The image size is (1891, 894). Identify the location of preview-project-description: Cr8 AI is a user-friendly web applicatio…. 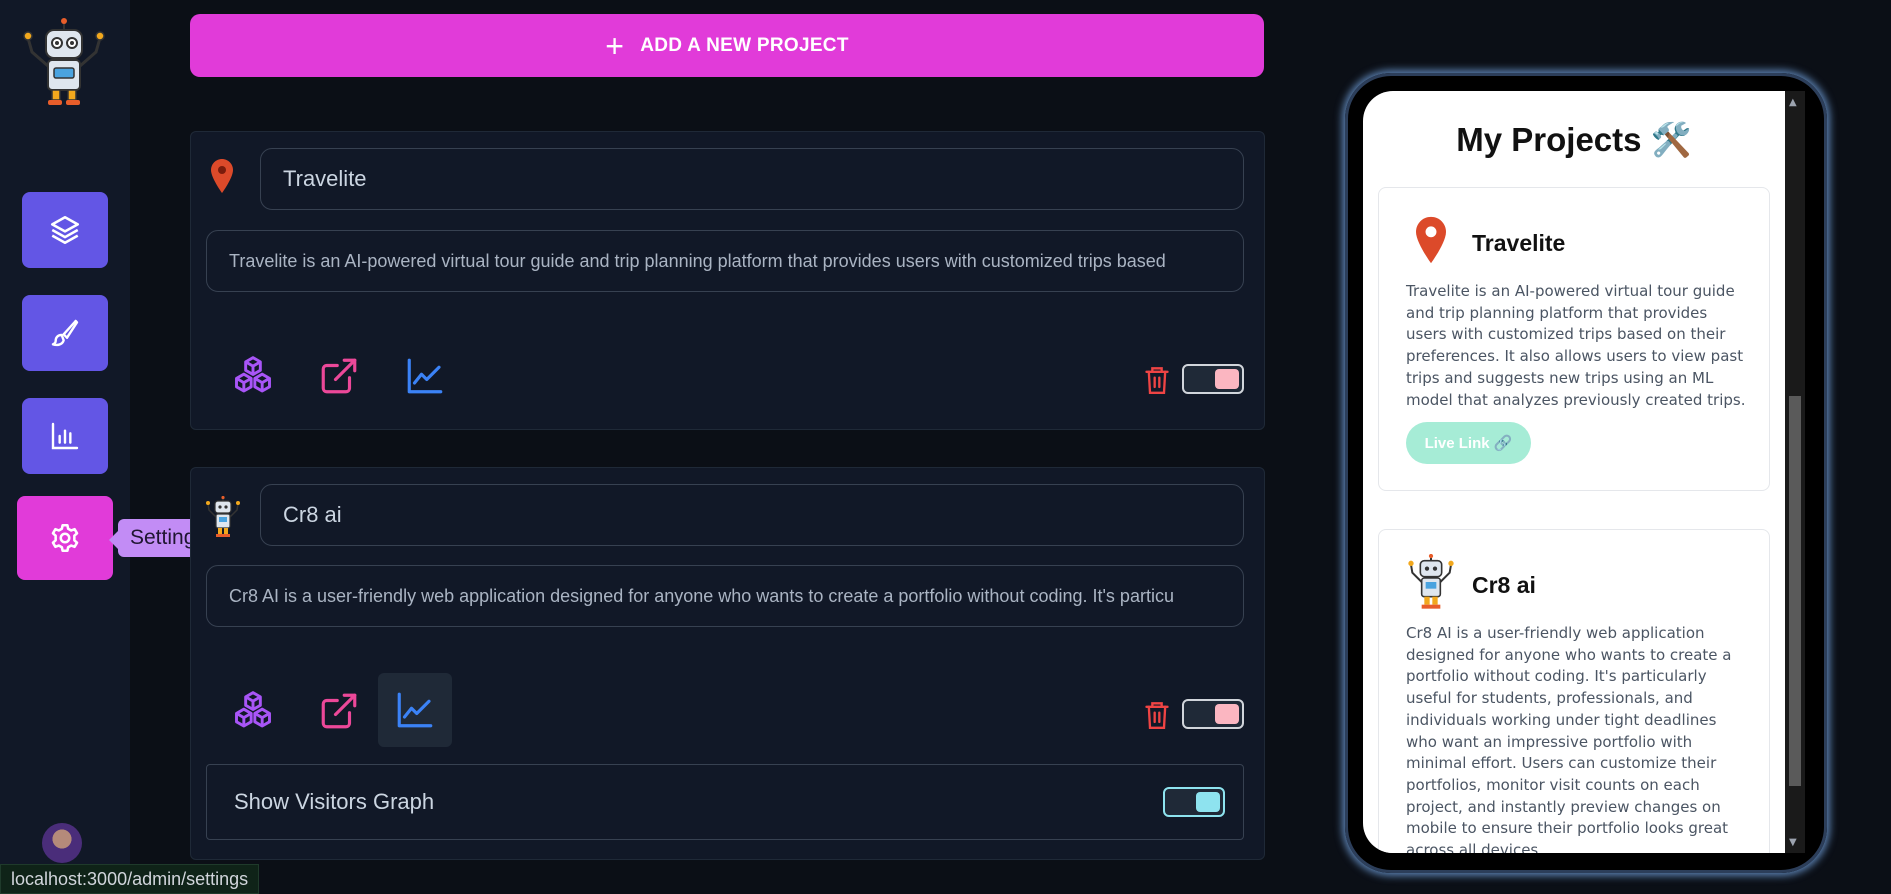
(1569, 738).